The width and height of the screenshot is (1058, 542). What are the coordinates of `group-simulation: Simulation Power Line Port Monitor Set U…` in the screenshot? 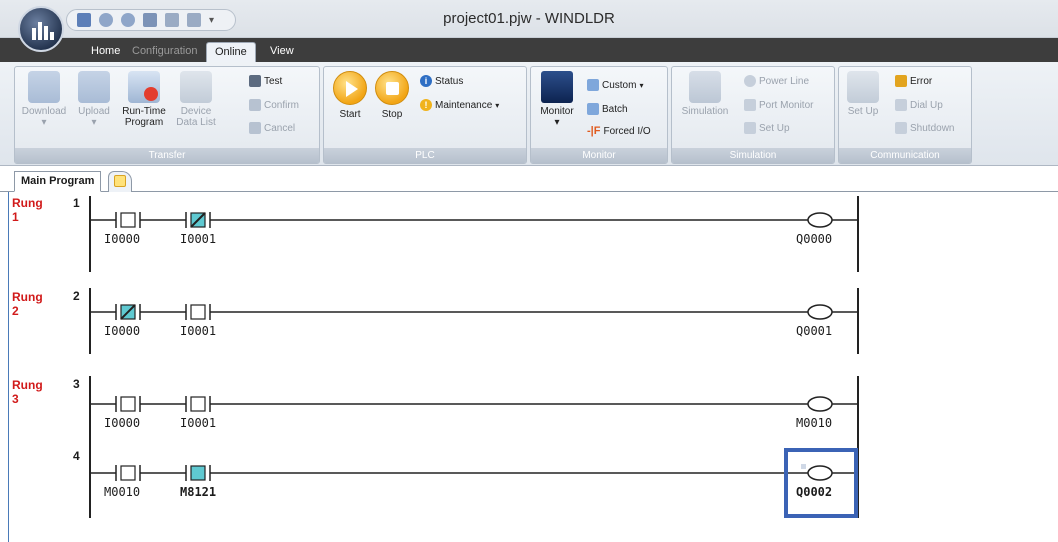 It's located at (753, 115).